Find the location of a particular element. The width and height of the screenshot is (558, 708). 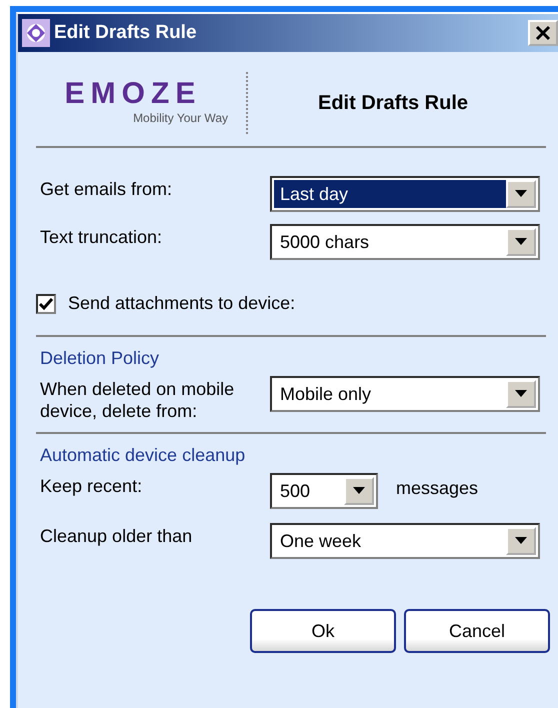

dropdown: Last day is located at coordinates (405, 194).